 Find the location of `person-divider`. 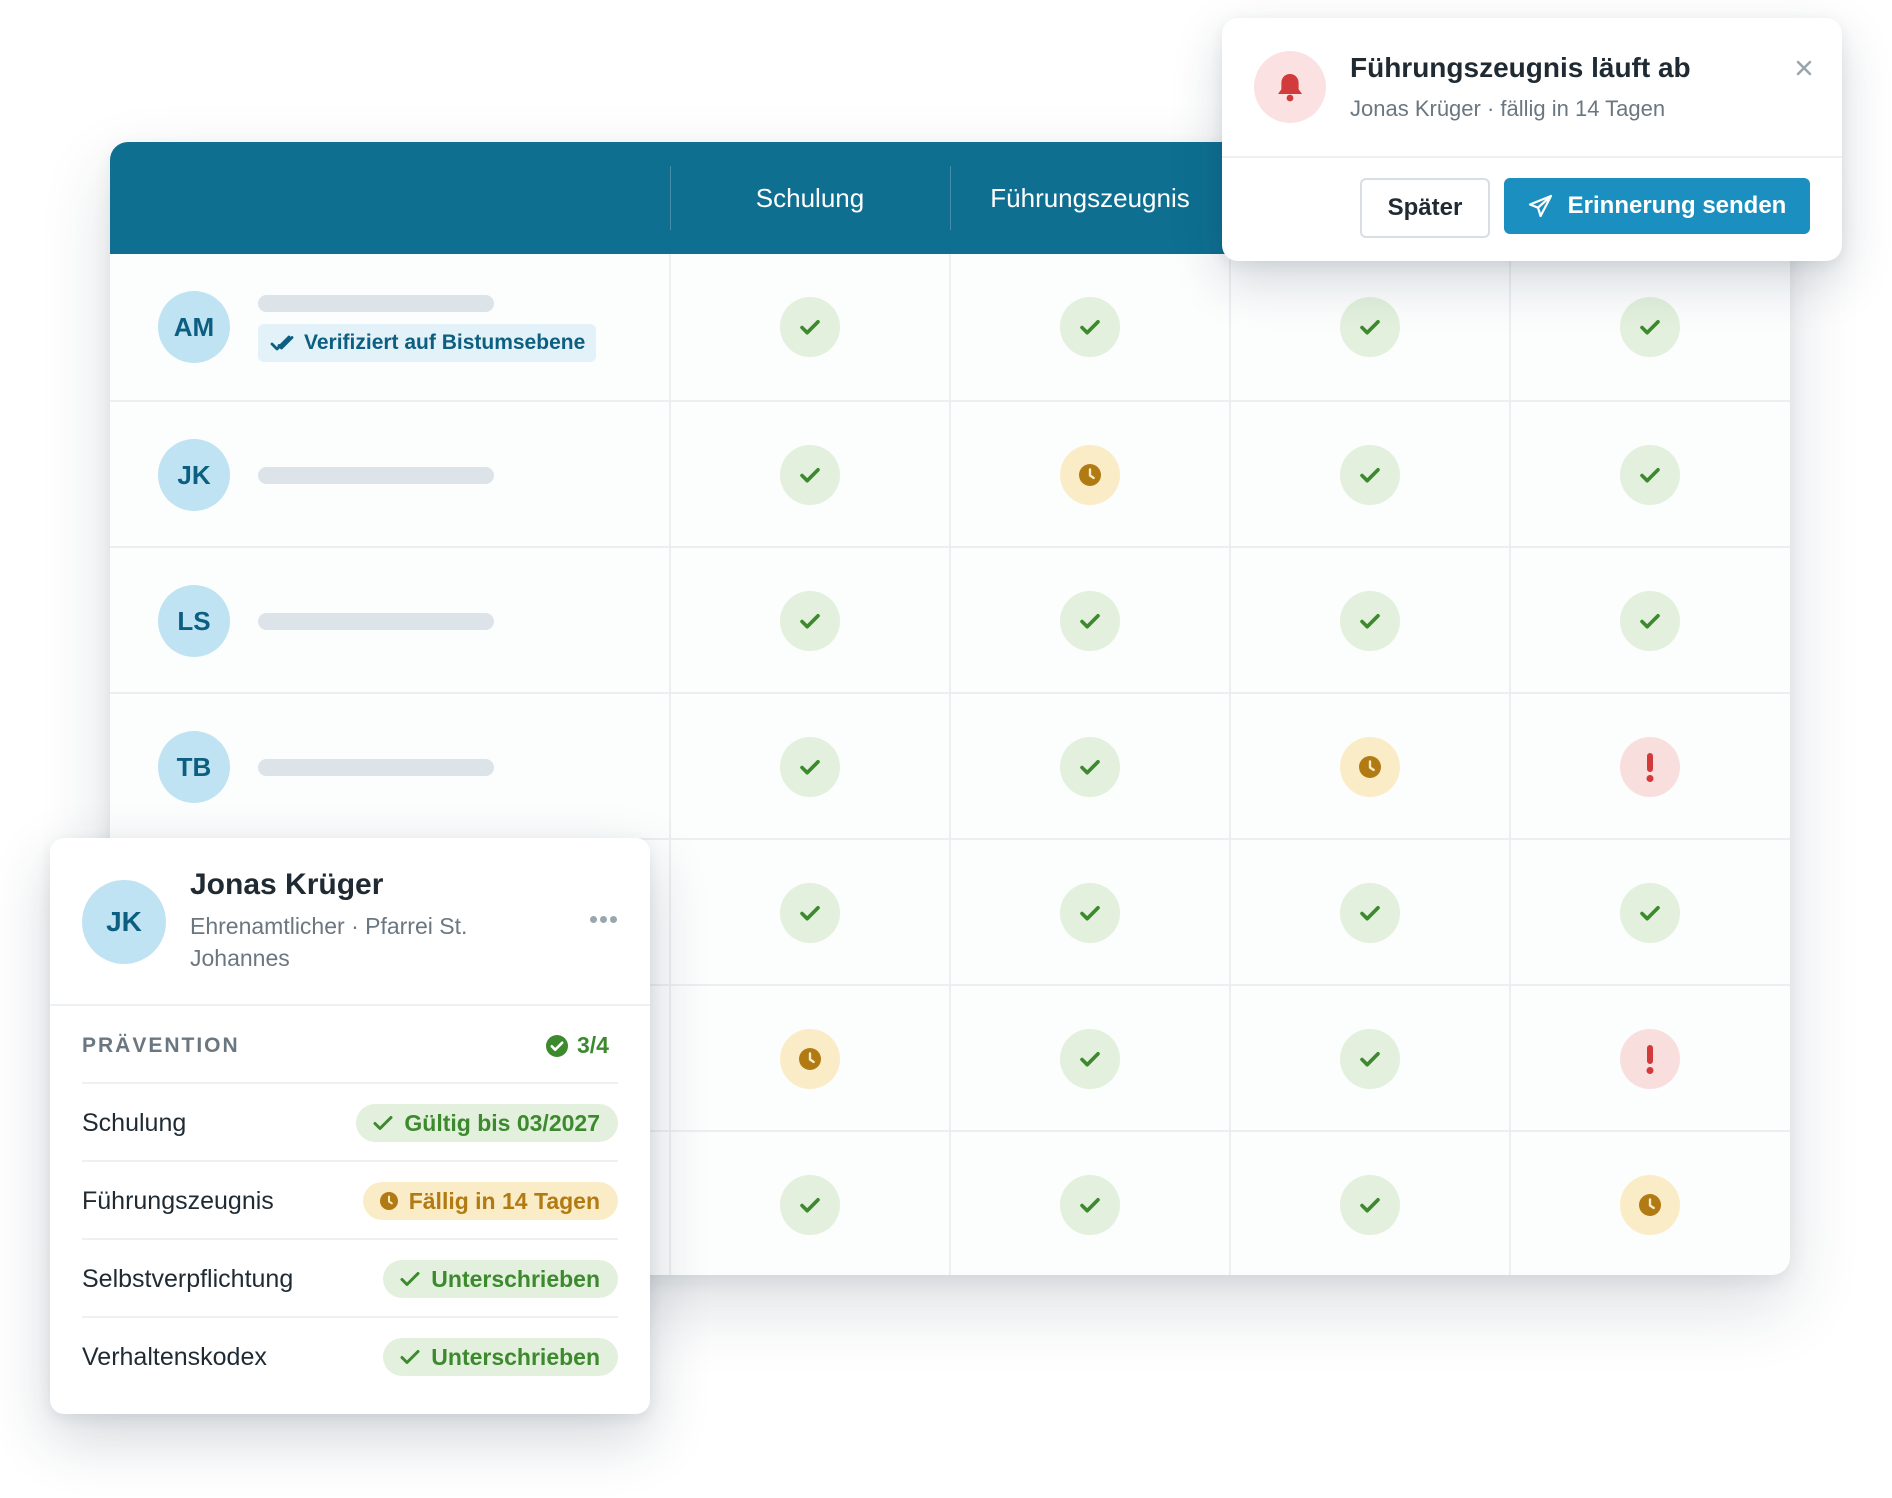

person-divider is located at coordinates (350, 1005).